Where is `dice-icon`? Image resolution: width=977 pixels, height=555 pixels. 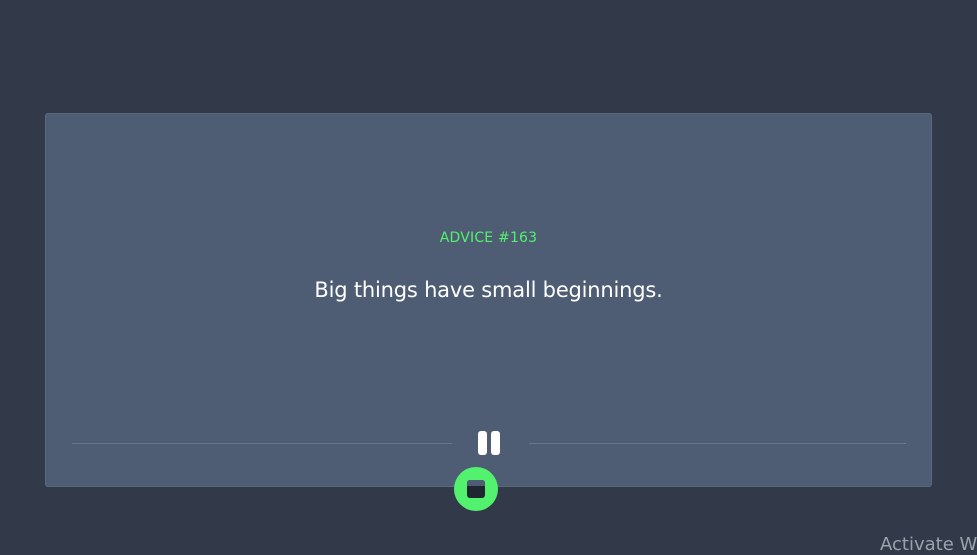
dice-icon is located at coordinates (476, 489).